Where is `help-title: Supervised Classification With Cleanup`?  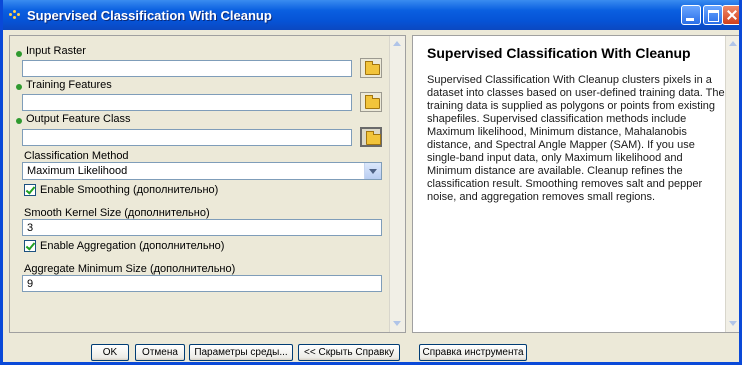
help-title: Supervised Classification With Cleanup is located at coordinates (559, 53).